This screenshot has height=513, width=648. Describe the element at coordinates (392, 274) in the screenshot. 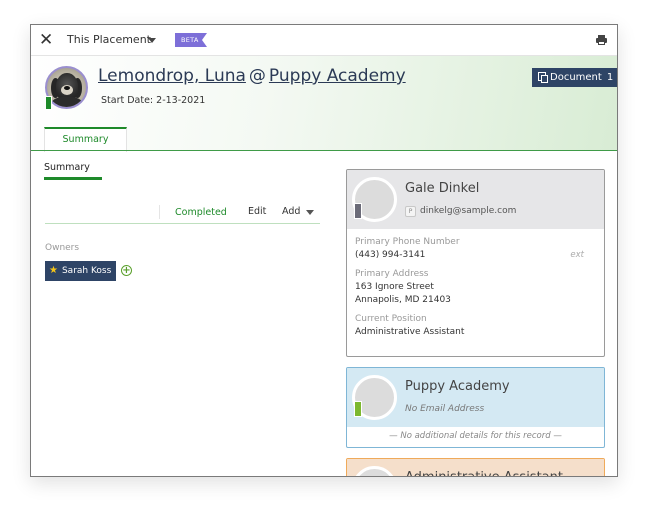

I see `address-label: Primary Address` at that location.